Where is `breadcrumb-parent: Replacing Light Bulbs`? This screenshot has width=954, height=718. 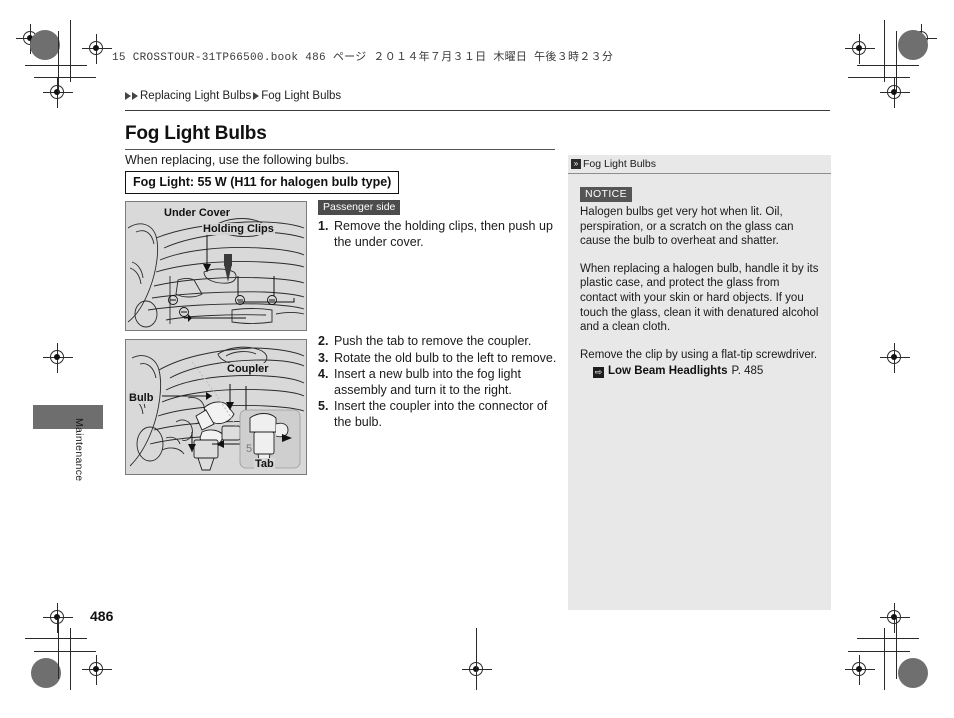
breadcrumb-parent: Replacing Light Bulbs is located at coordinates (195, 96).